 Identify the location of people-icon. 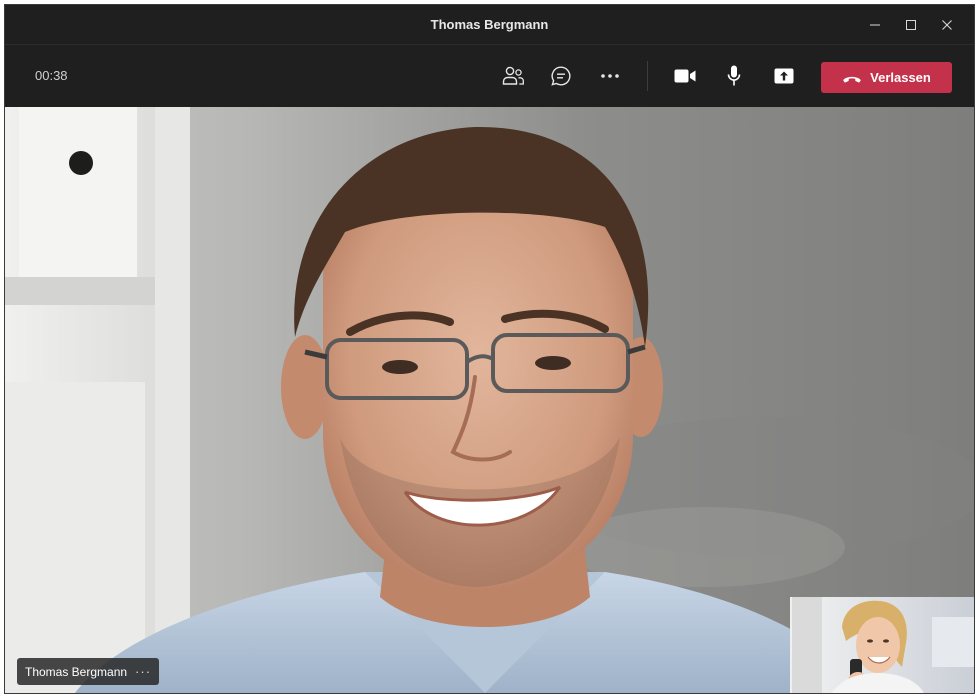
(513, 75).